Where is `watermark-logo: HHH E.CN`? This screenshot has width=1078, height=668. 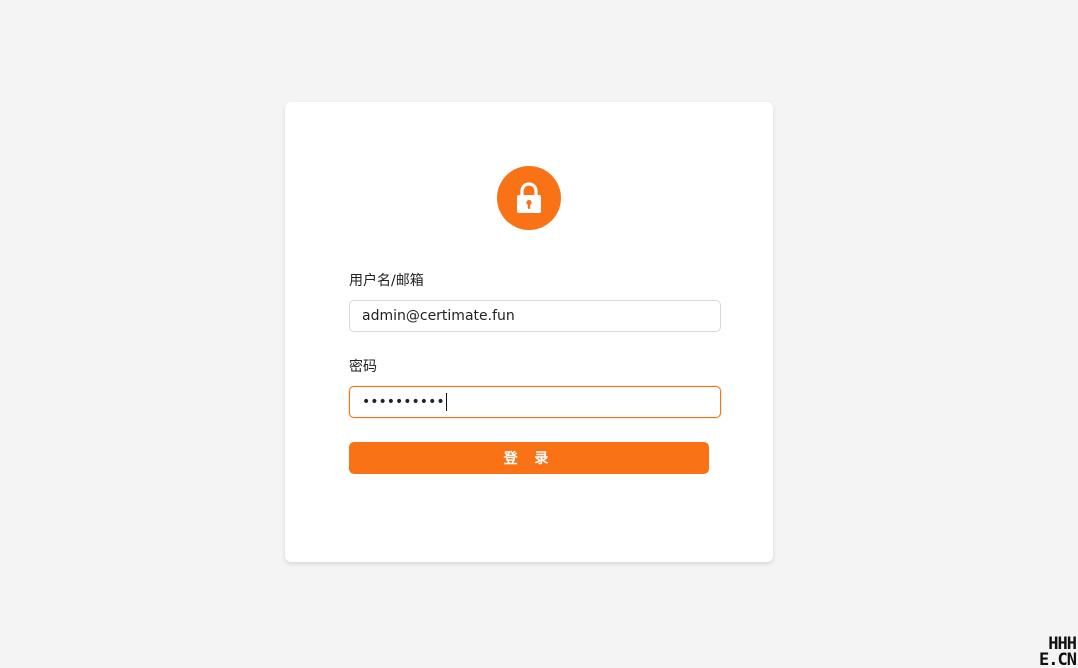
watermark-logo: HHH E.CN is located at coordinates (1052, 652).